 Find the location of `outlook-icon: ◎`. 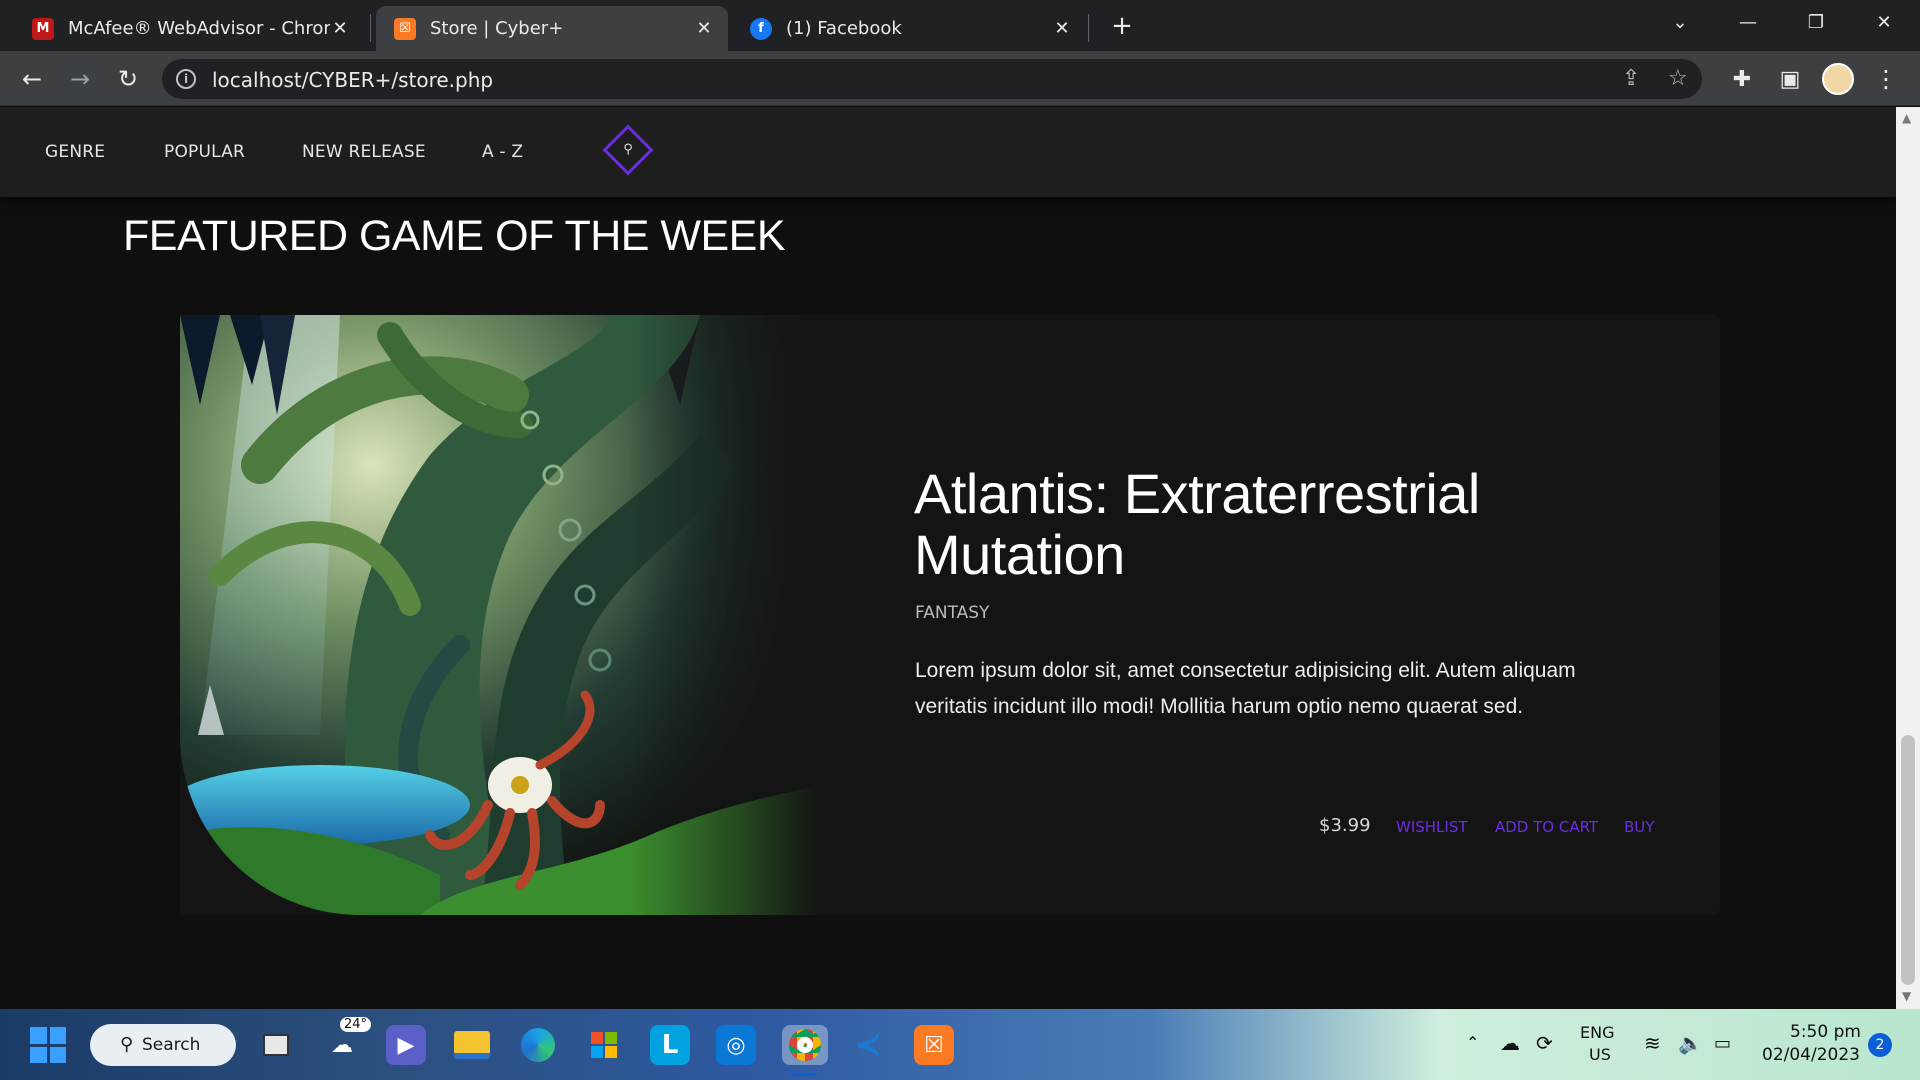

outlook-icon: ◎ is located at coordinates (736, 1045).